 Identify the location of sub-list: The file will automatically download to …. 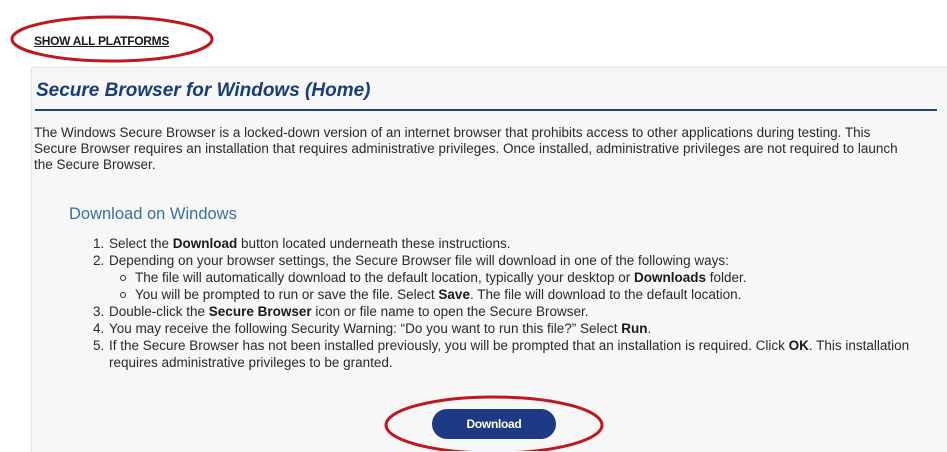
(523, 286).